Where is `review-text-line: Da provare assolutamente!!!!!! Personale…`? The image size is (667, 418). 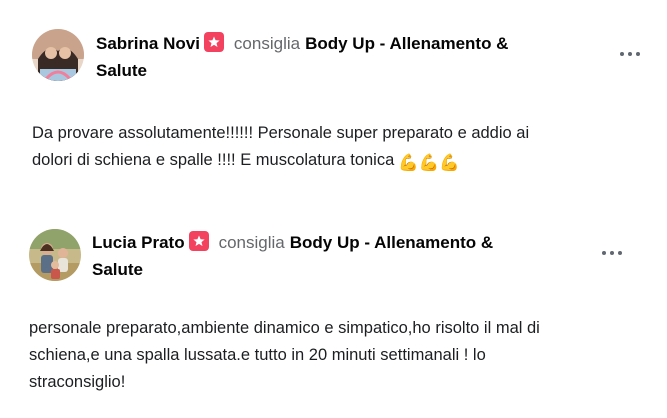 review-text-line: Da provare assolutamente!!!!!! Personale… is located at coordinates (281, 133).